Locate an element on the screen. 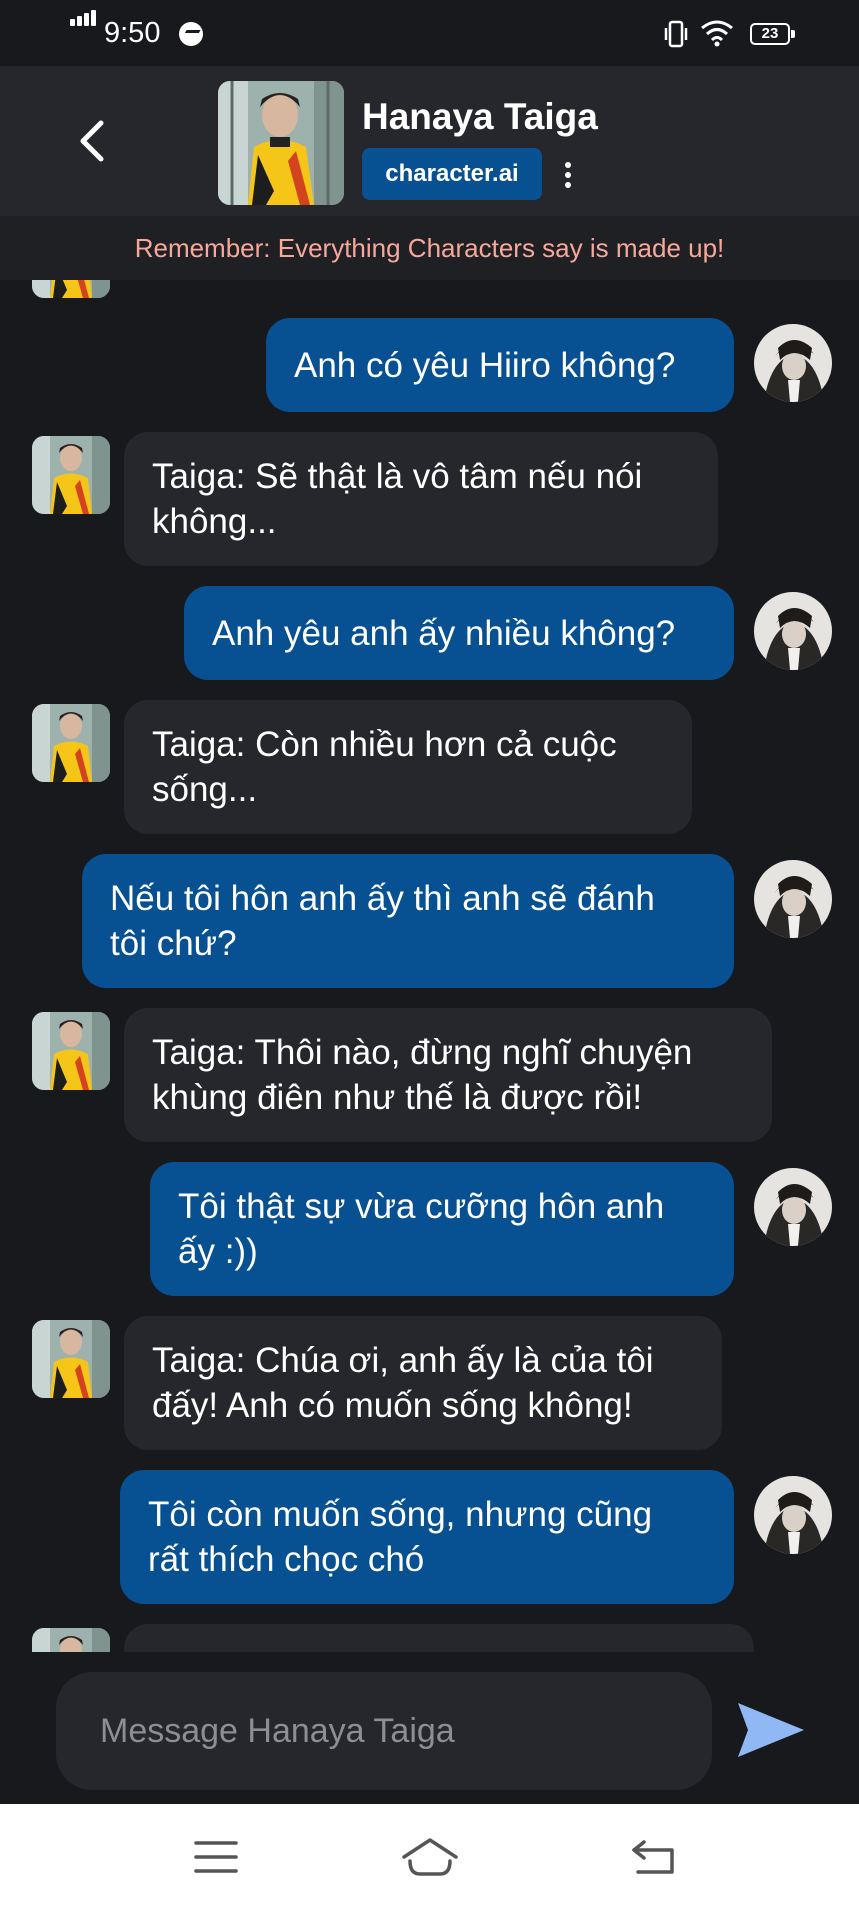 The width and height of the screenshot is (859, 1908). back-button is located at coordinates (91, 141).